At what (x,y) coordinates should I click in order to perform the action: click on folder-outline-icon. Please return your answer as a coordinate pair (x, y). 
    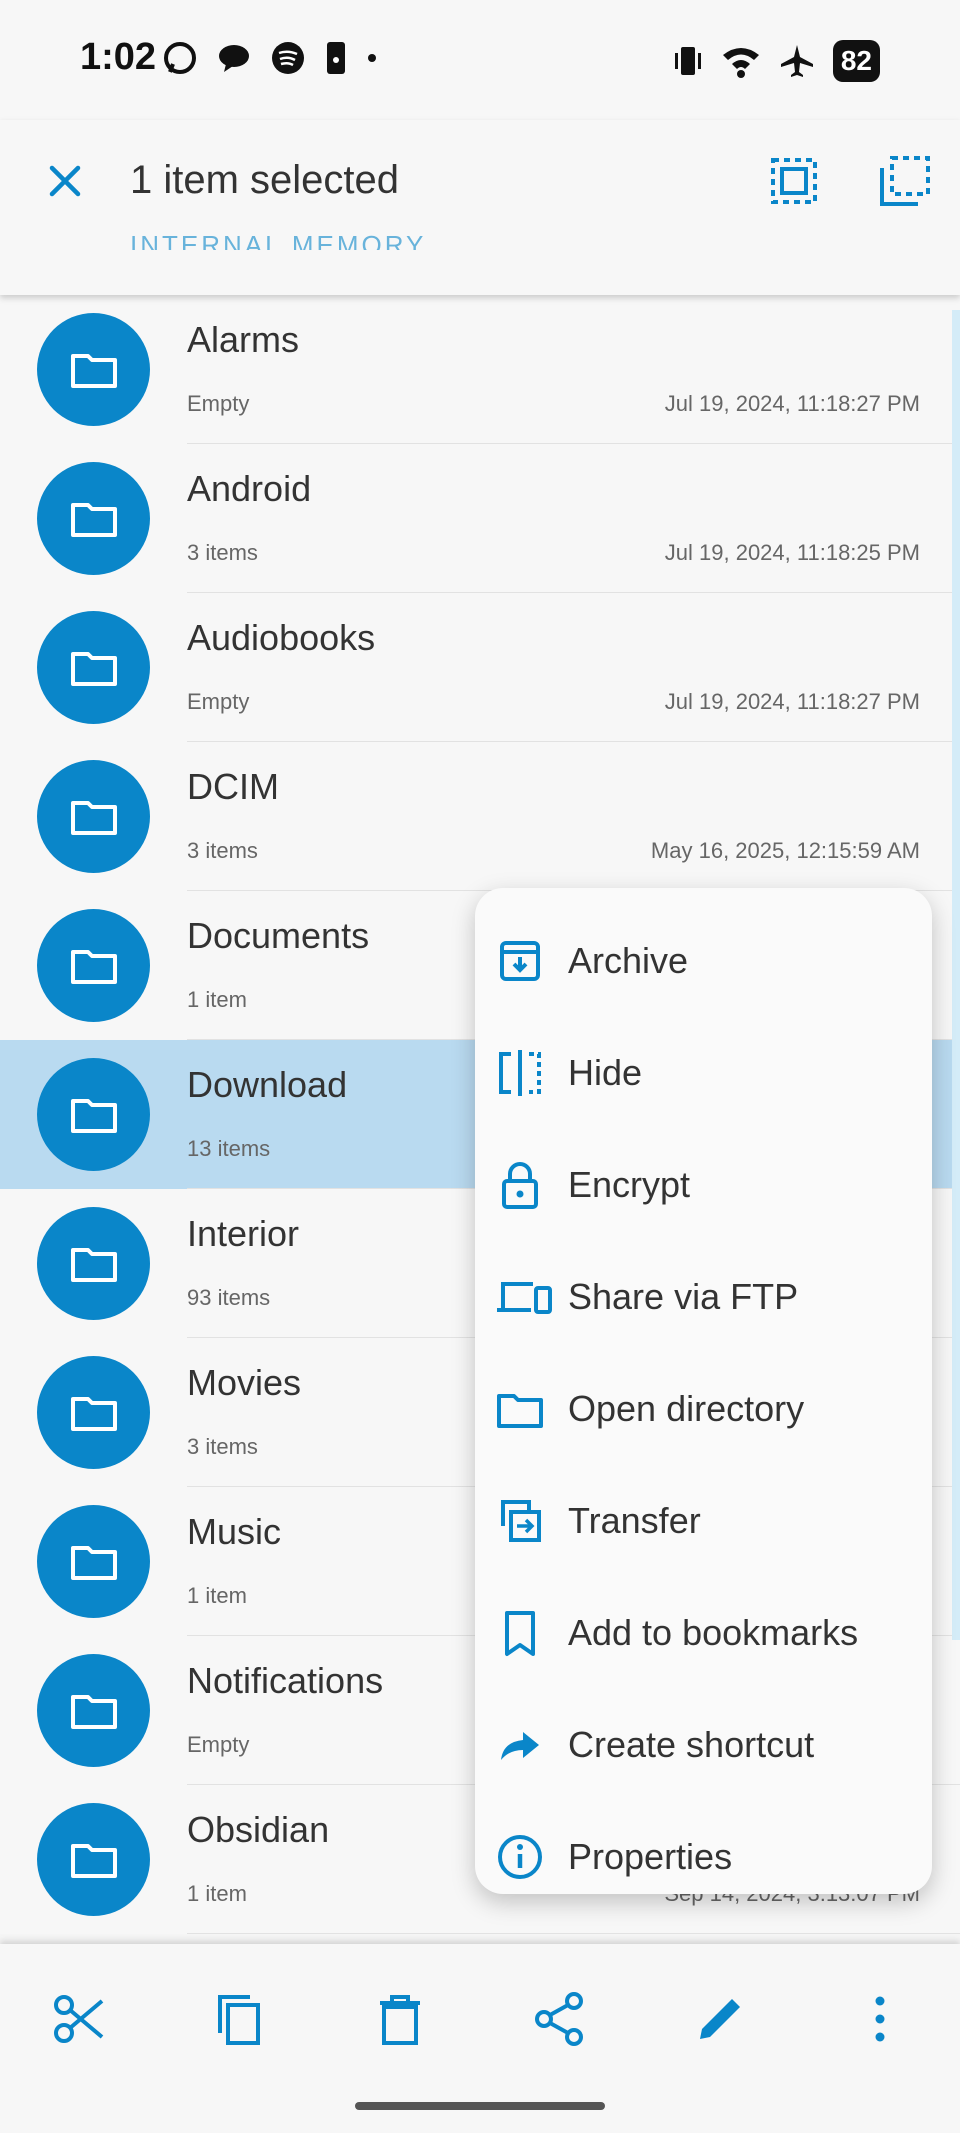
    Looking at the image, I should click on (520, 1411).